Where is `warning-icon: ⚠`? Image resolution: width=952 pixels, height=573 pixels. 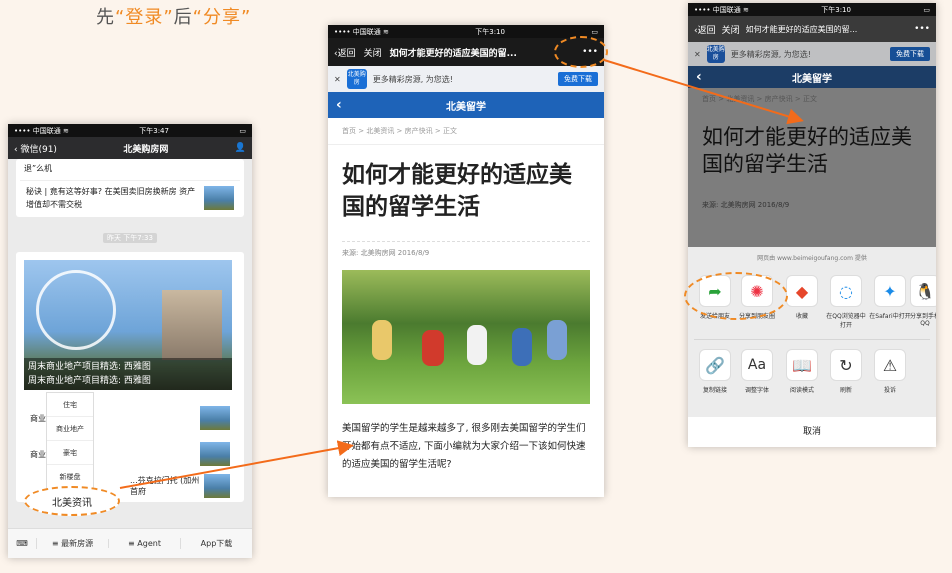 warning-icon: ⚠ is located at coordinates (890, 365).